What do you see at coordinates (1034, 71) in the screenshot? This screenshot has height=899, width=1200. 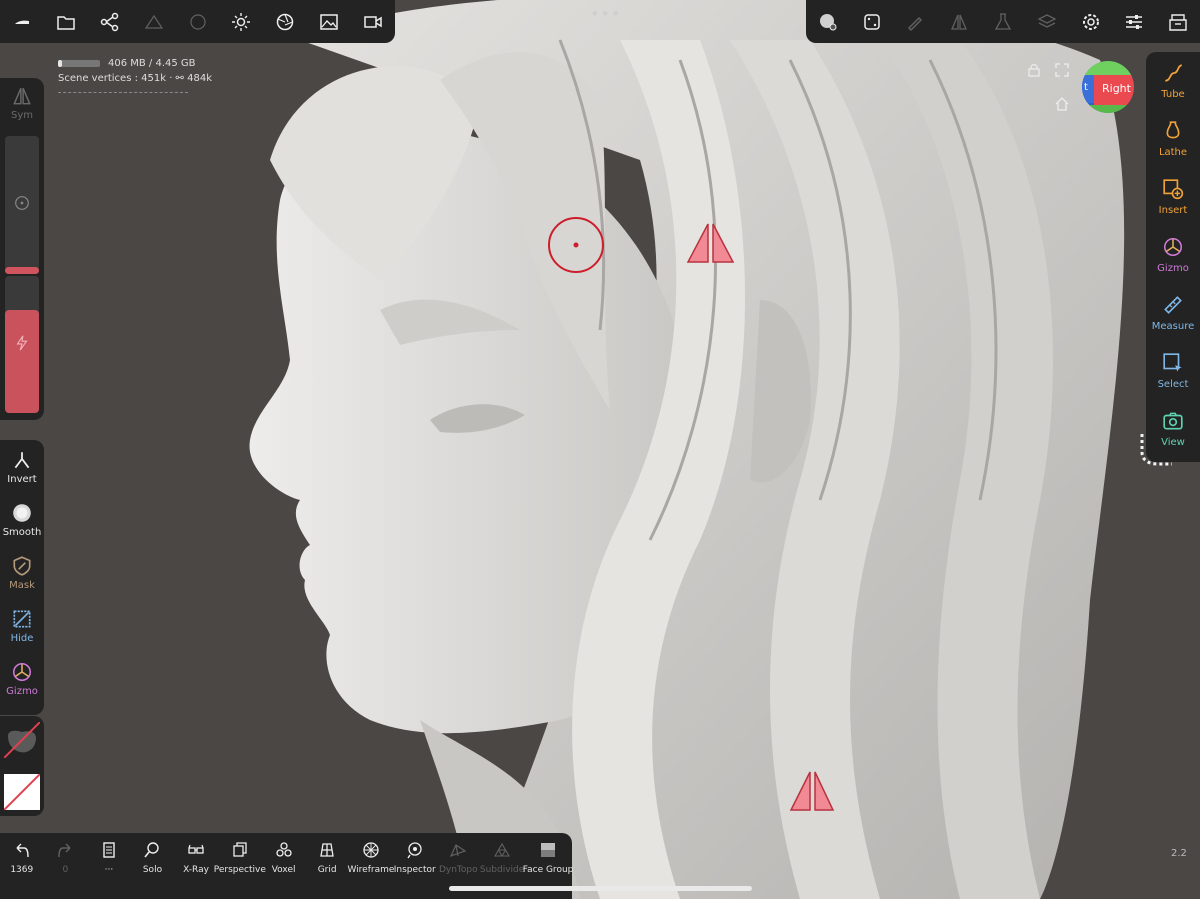 I see `lock-icon` at bounding box center [1034, 71].